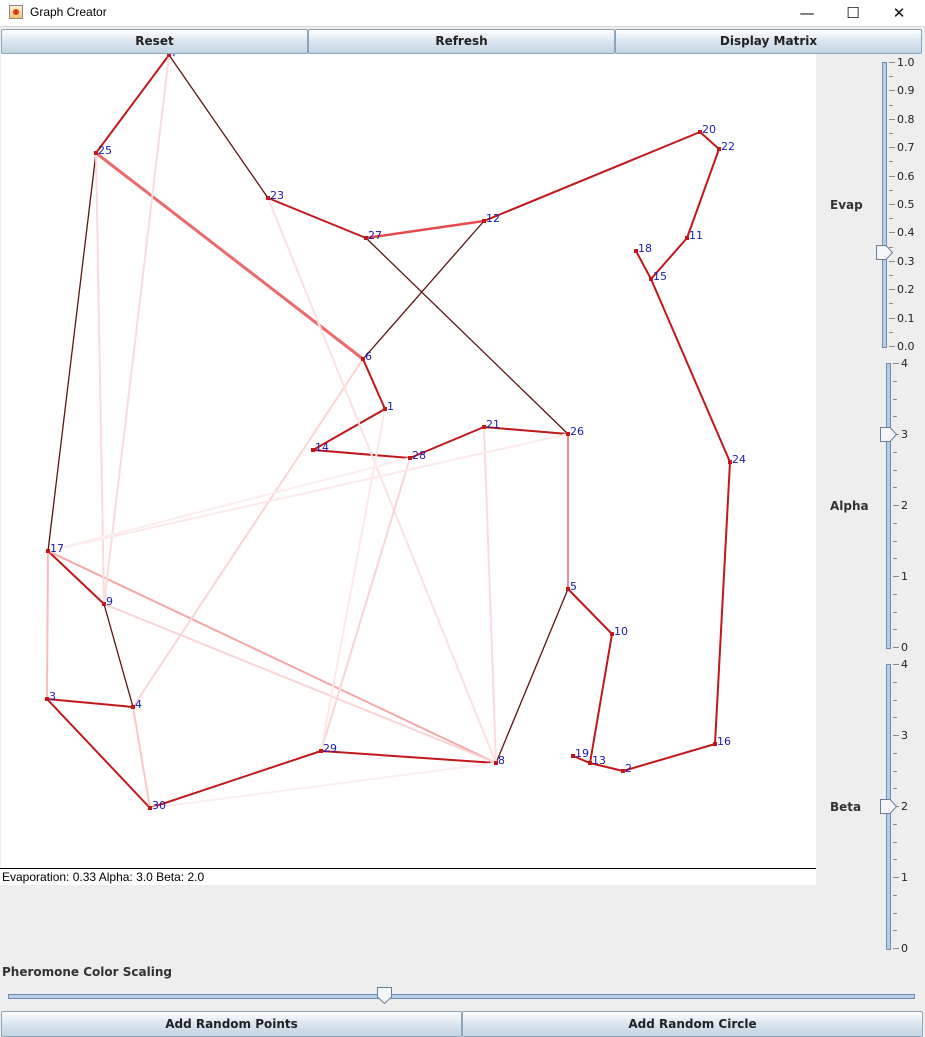 This screenshot has width=925, height=1037. I want to click on node-label-8: 8, so click(501, 760).